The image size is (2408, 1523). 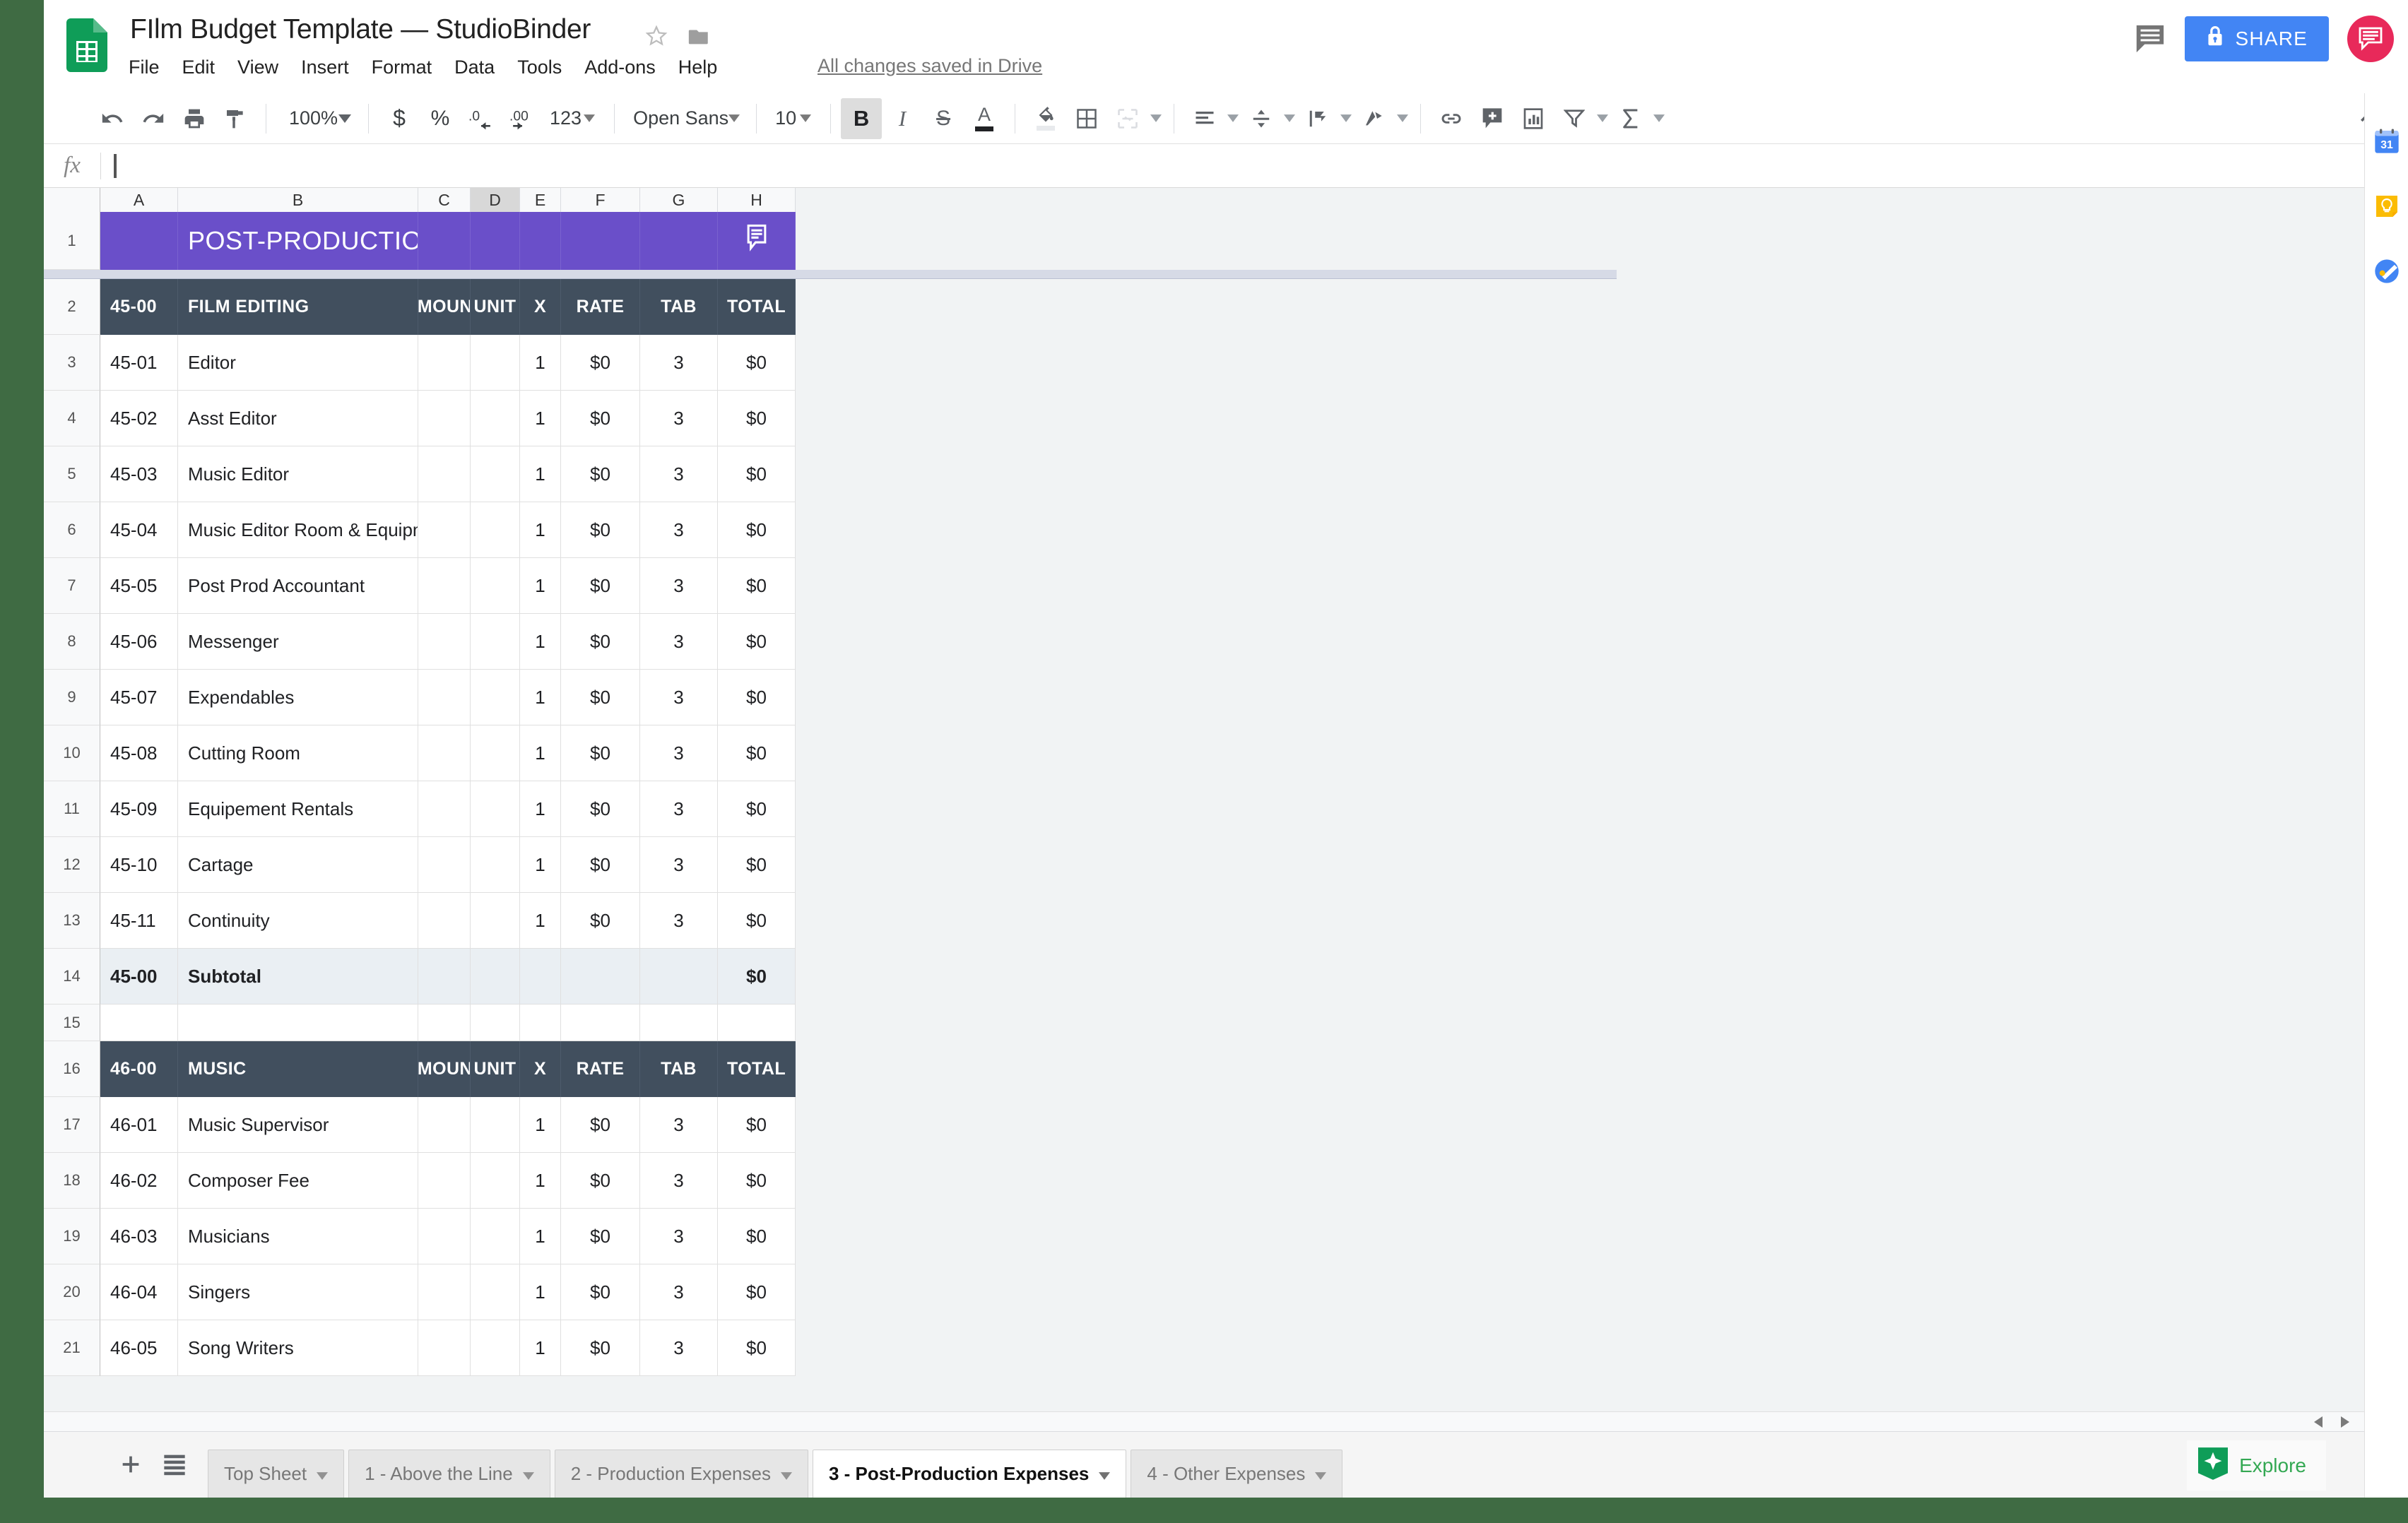 I want to click on increase-decimal-icon: .00, so click(x=522, y=118).